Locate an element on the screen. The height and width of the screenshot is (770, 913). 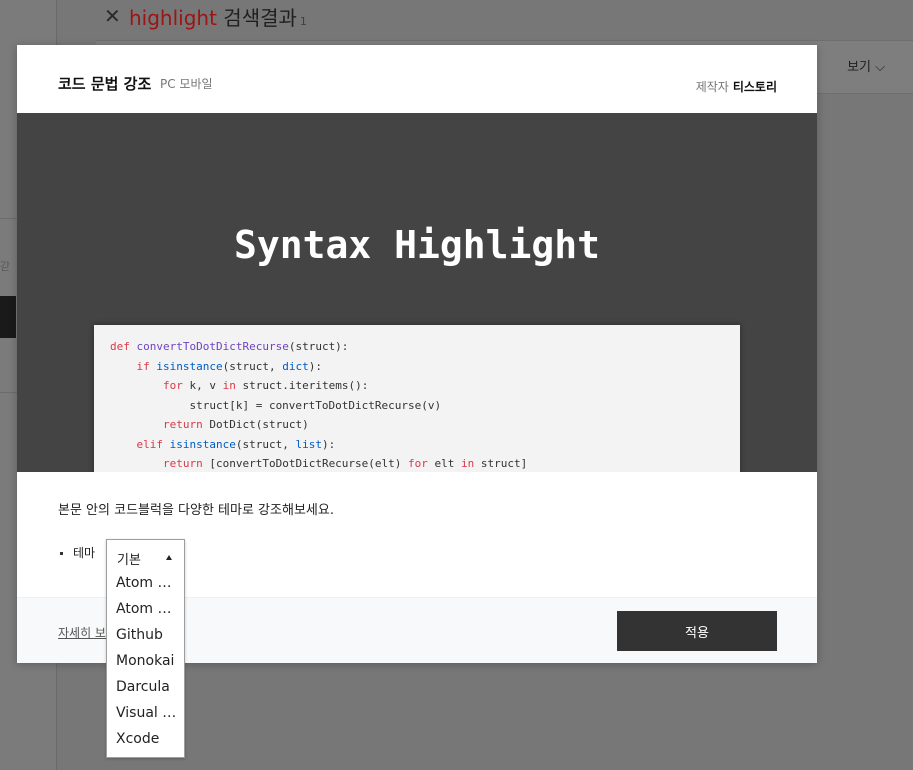
bullet is located at coordinates (61, 553).